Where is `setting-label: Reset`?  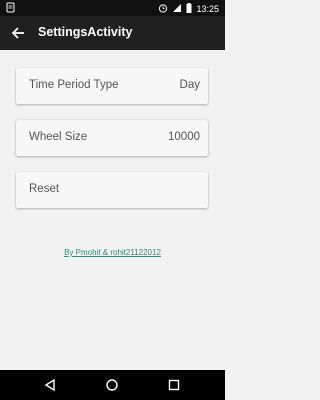 setting-label: Reset is located at coordinates (44, 189).